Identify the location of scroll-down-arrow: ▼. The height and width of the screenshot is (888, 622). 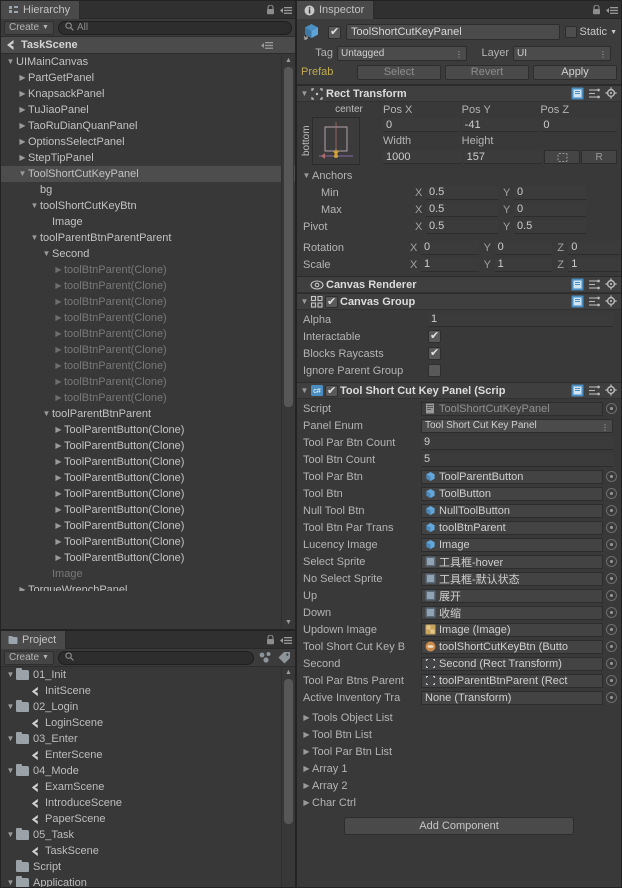
(288, 622).